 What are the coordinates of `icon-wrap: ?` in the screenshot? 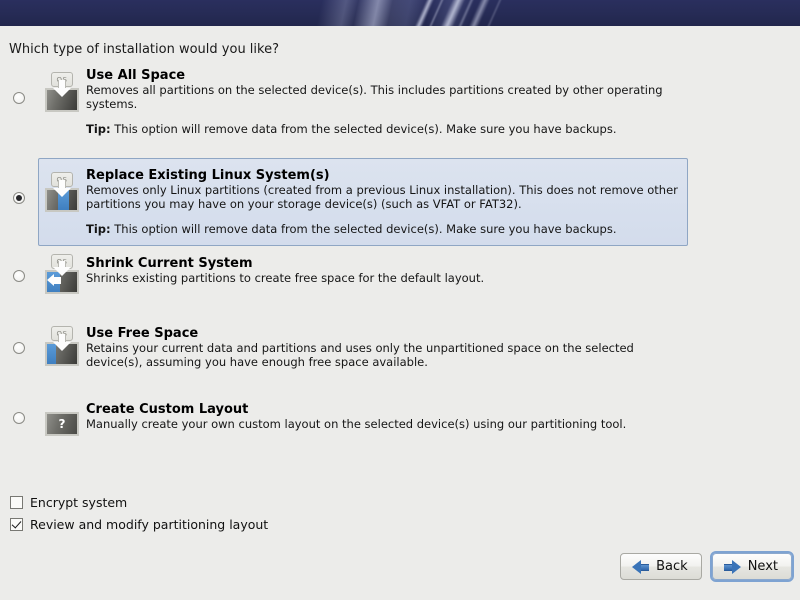 It's located at (62, 417).